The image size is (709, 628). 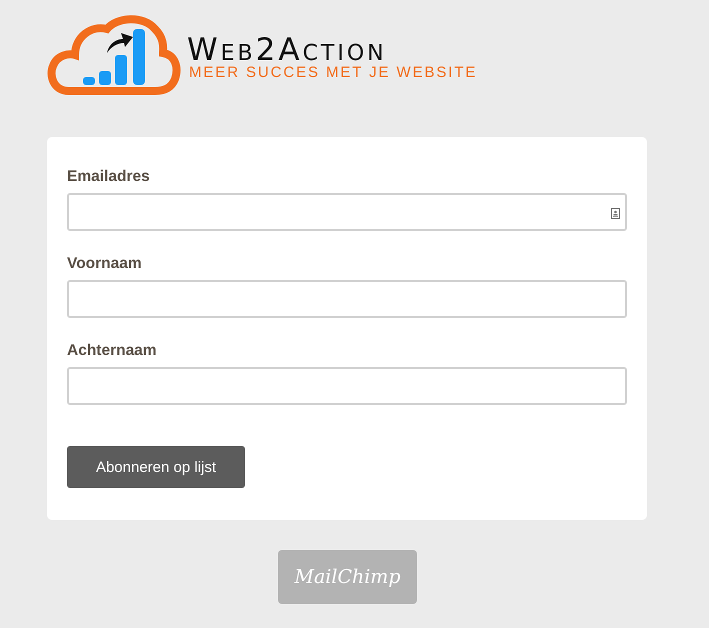 I want to click on brand-tagline: MEER SUCCES MET JE WEBSITE, so click(x=333, y=72).